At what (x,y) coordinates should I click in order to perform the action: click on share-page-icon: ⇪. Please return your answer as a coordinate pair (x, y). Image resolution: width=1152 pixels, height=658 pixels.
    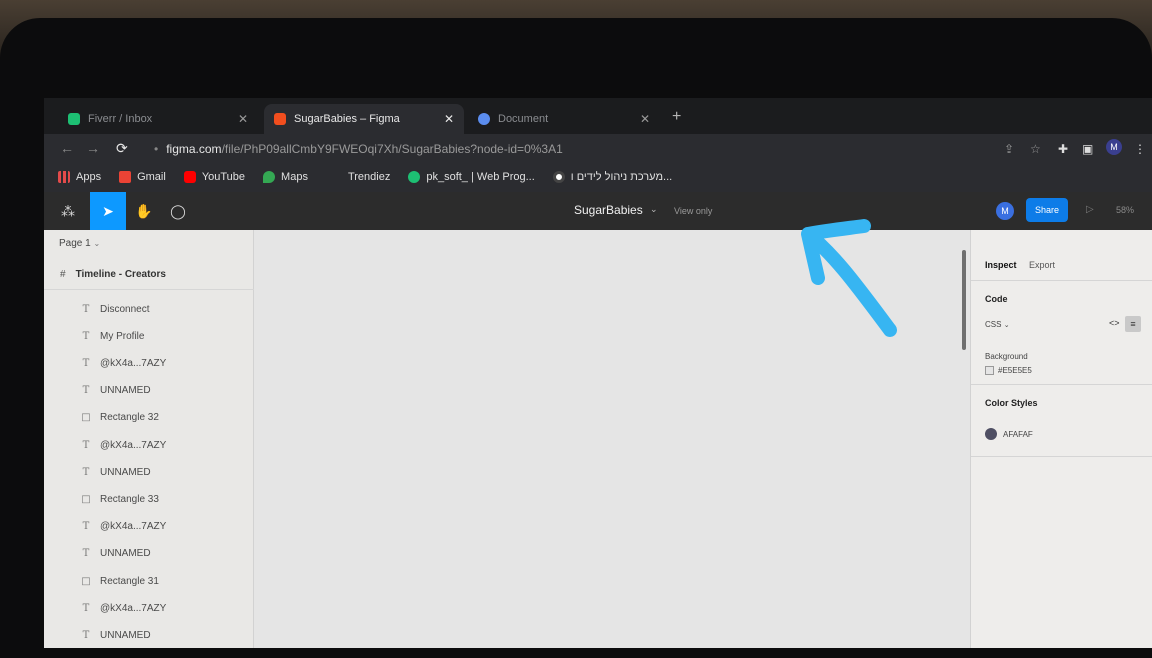
    Looking at the image, I should click on (1009, 149).